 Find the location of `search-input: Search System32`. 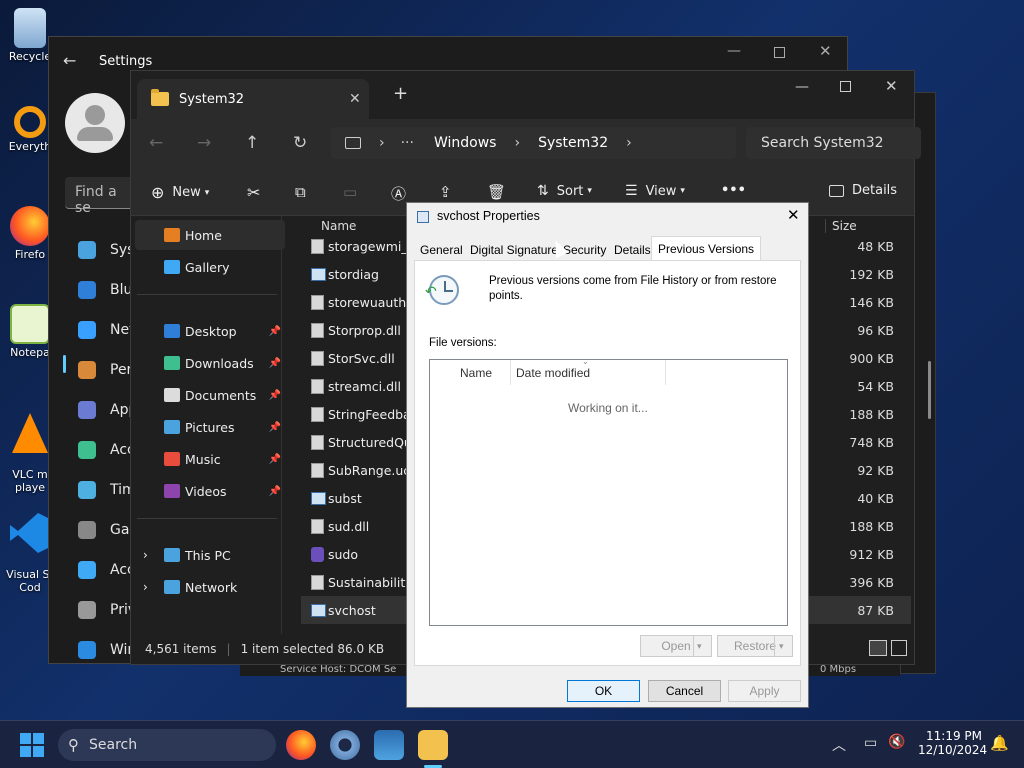

search-input: Search System32 is located at coordinates (833, 143).